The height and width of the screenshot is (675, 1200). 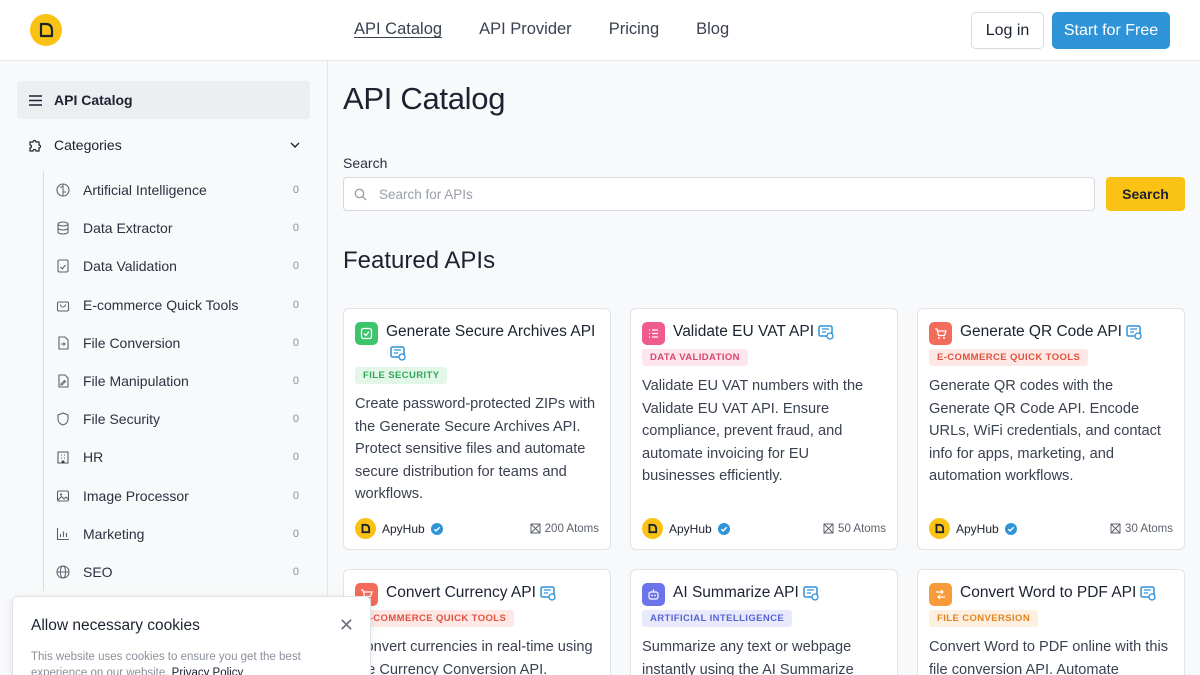 I want to click on page-title: API Catalog, so click(x=424, y=98).